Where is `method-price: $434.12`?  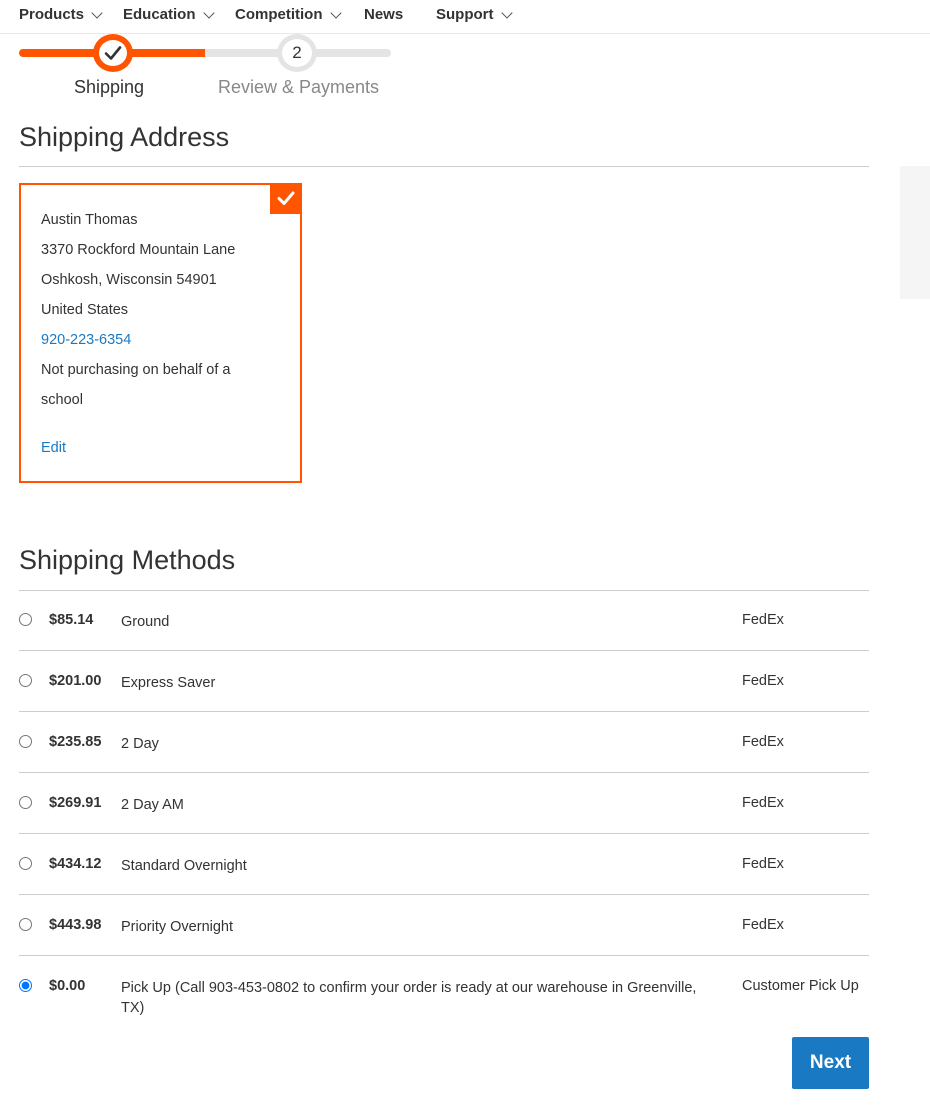 method-price: $434.12 is located at coordinates (75, 864).